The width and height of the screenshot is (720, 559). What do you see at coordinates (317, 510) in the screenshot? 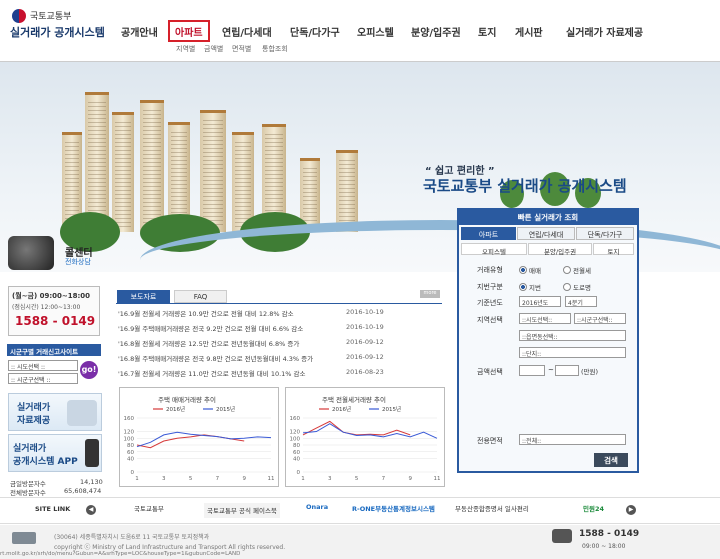
I see `site-link-onara: Onara` at bounding box center [317, 510].